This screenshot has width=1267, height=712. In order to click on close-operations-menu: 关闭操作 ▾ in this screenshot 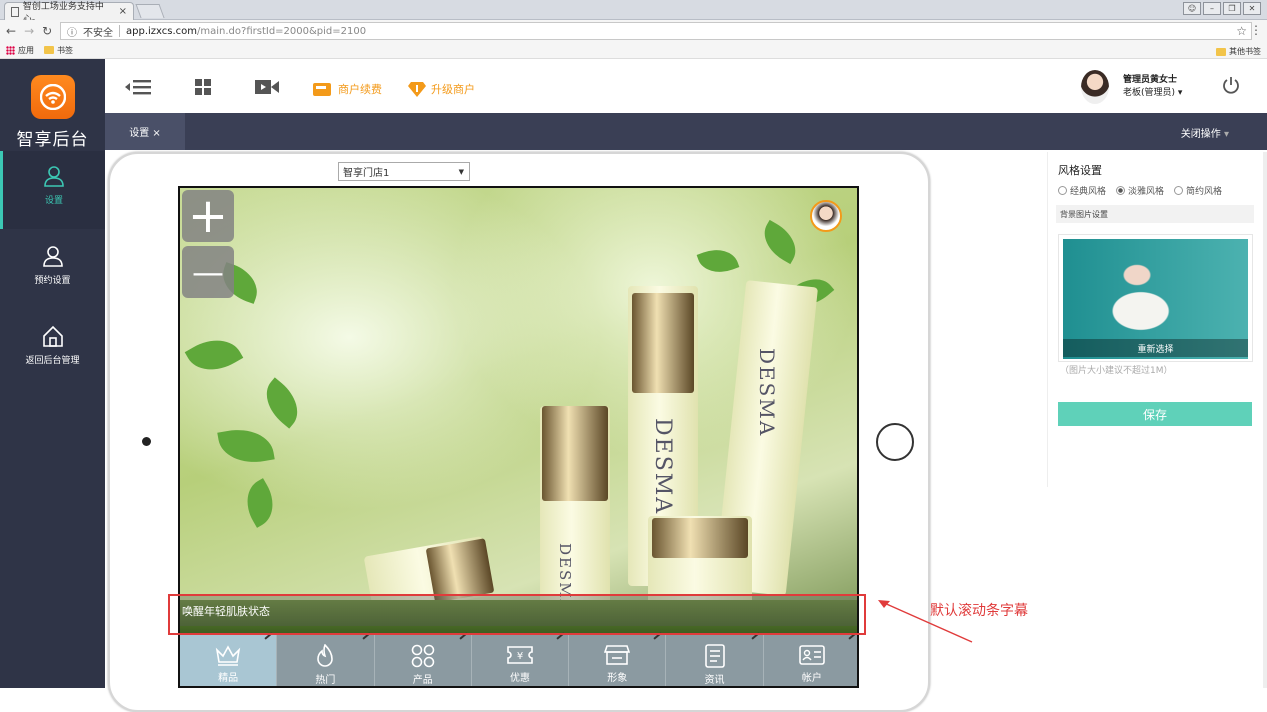, I will do `click(1205, 132)`.